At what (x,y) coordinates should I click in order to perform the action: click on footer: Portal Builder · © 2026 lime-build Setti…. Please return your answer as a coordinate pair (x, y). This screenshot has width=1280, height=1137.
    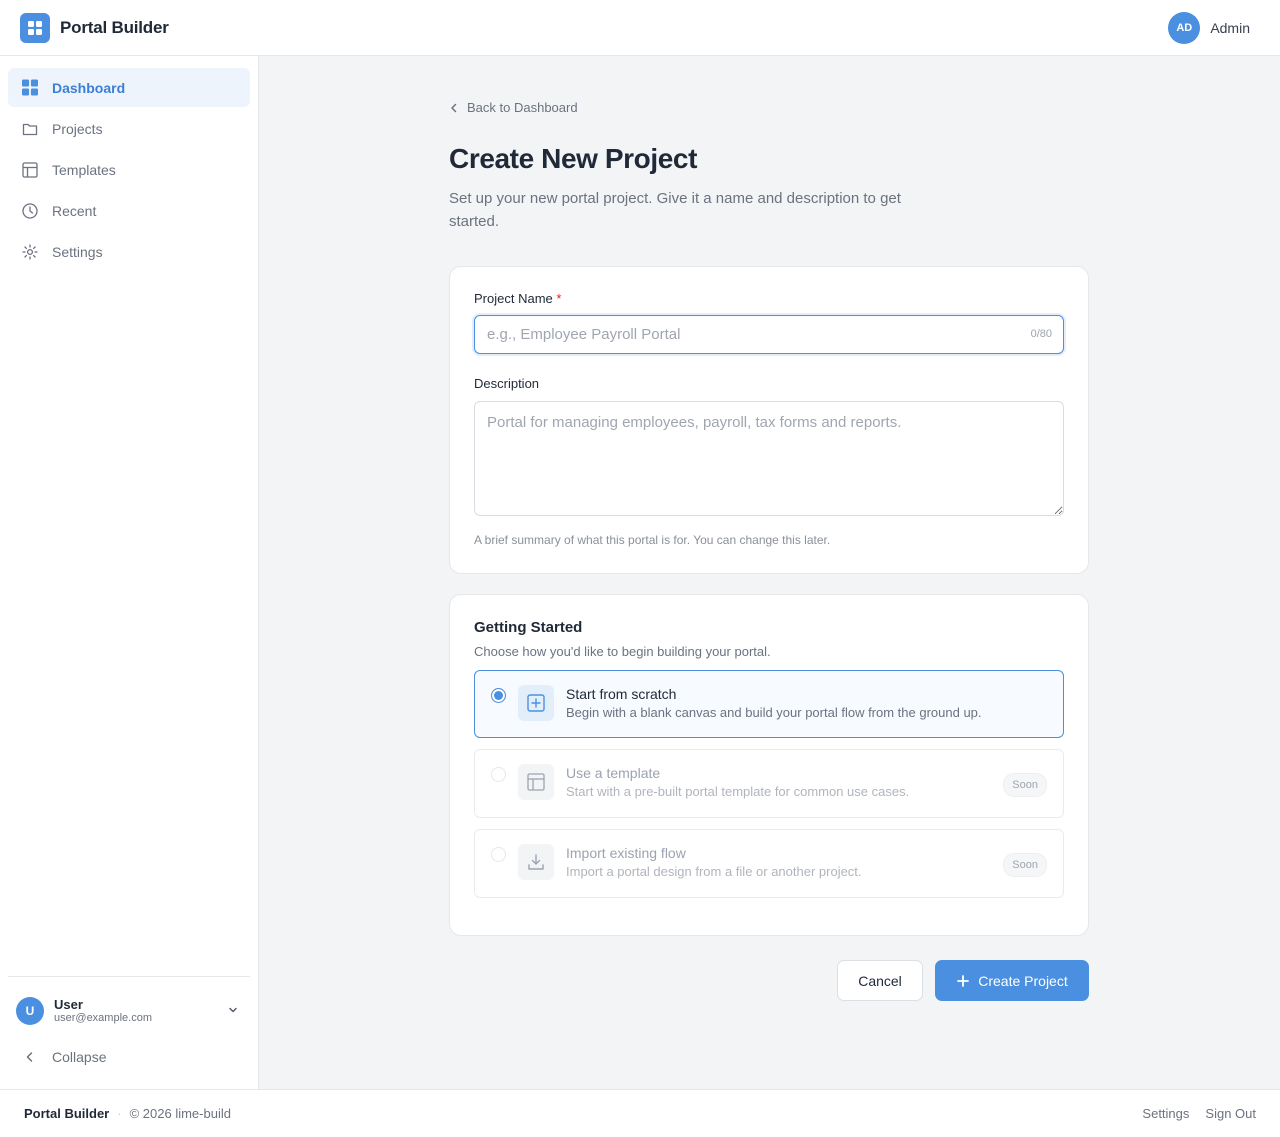
    Looking at the image, I should click on (640, 1113).